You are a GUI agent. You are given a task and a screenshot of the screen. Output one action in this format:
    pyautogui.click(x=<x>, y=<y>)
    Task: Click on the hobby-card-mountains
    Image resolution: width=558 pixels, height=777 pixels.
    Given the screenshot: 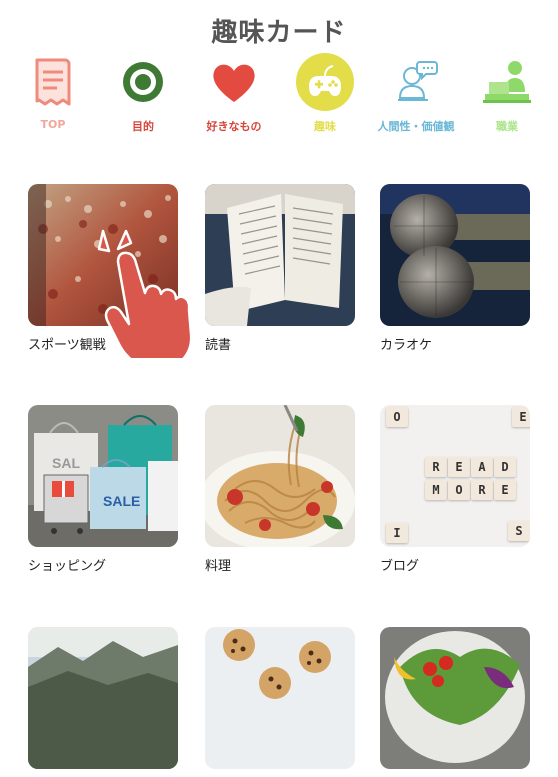 What is the action you would take?
    pyautogui.click(x=103, y=702)
    